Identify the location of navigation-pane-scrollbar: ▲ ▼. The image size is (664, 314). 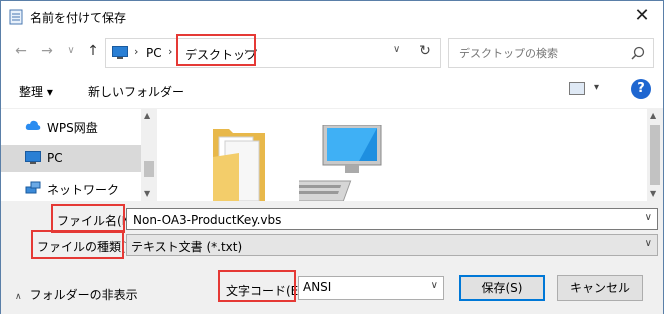
(149, 155).